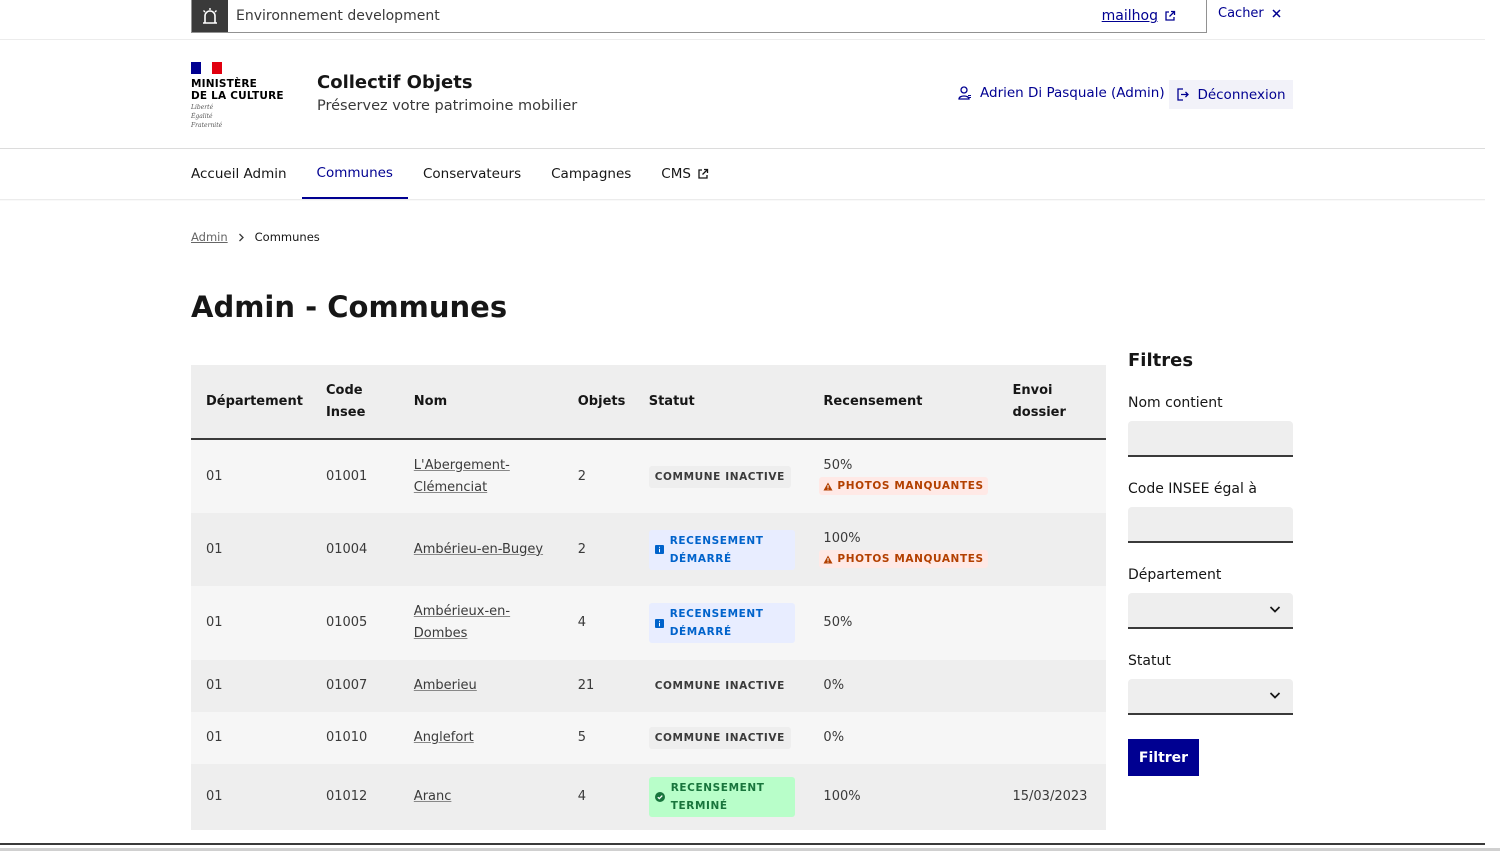  Describe the element at coordinates (349, 307) in the screenshot. I see `page-title: Admin - Communes` at that location.